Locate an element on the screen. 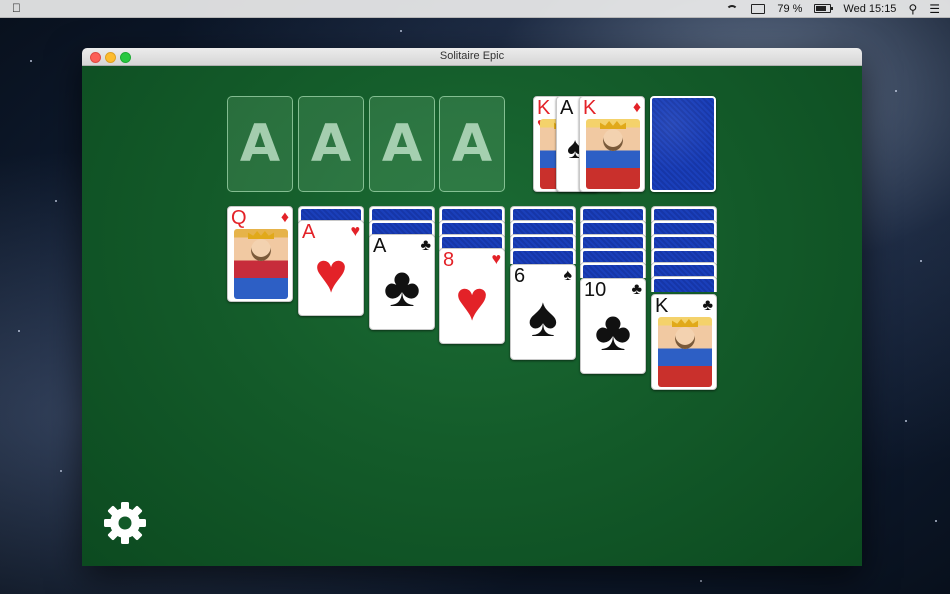  menu-bar-status-area: 79 % Wed 15:15 ⚲ ☰ is located at coordinates (832, 8).